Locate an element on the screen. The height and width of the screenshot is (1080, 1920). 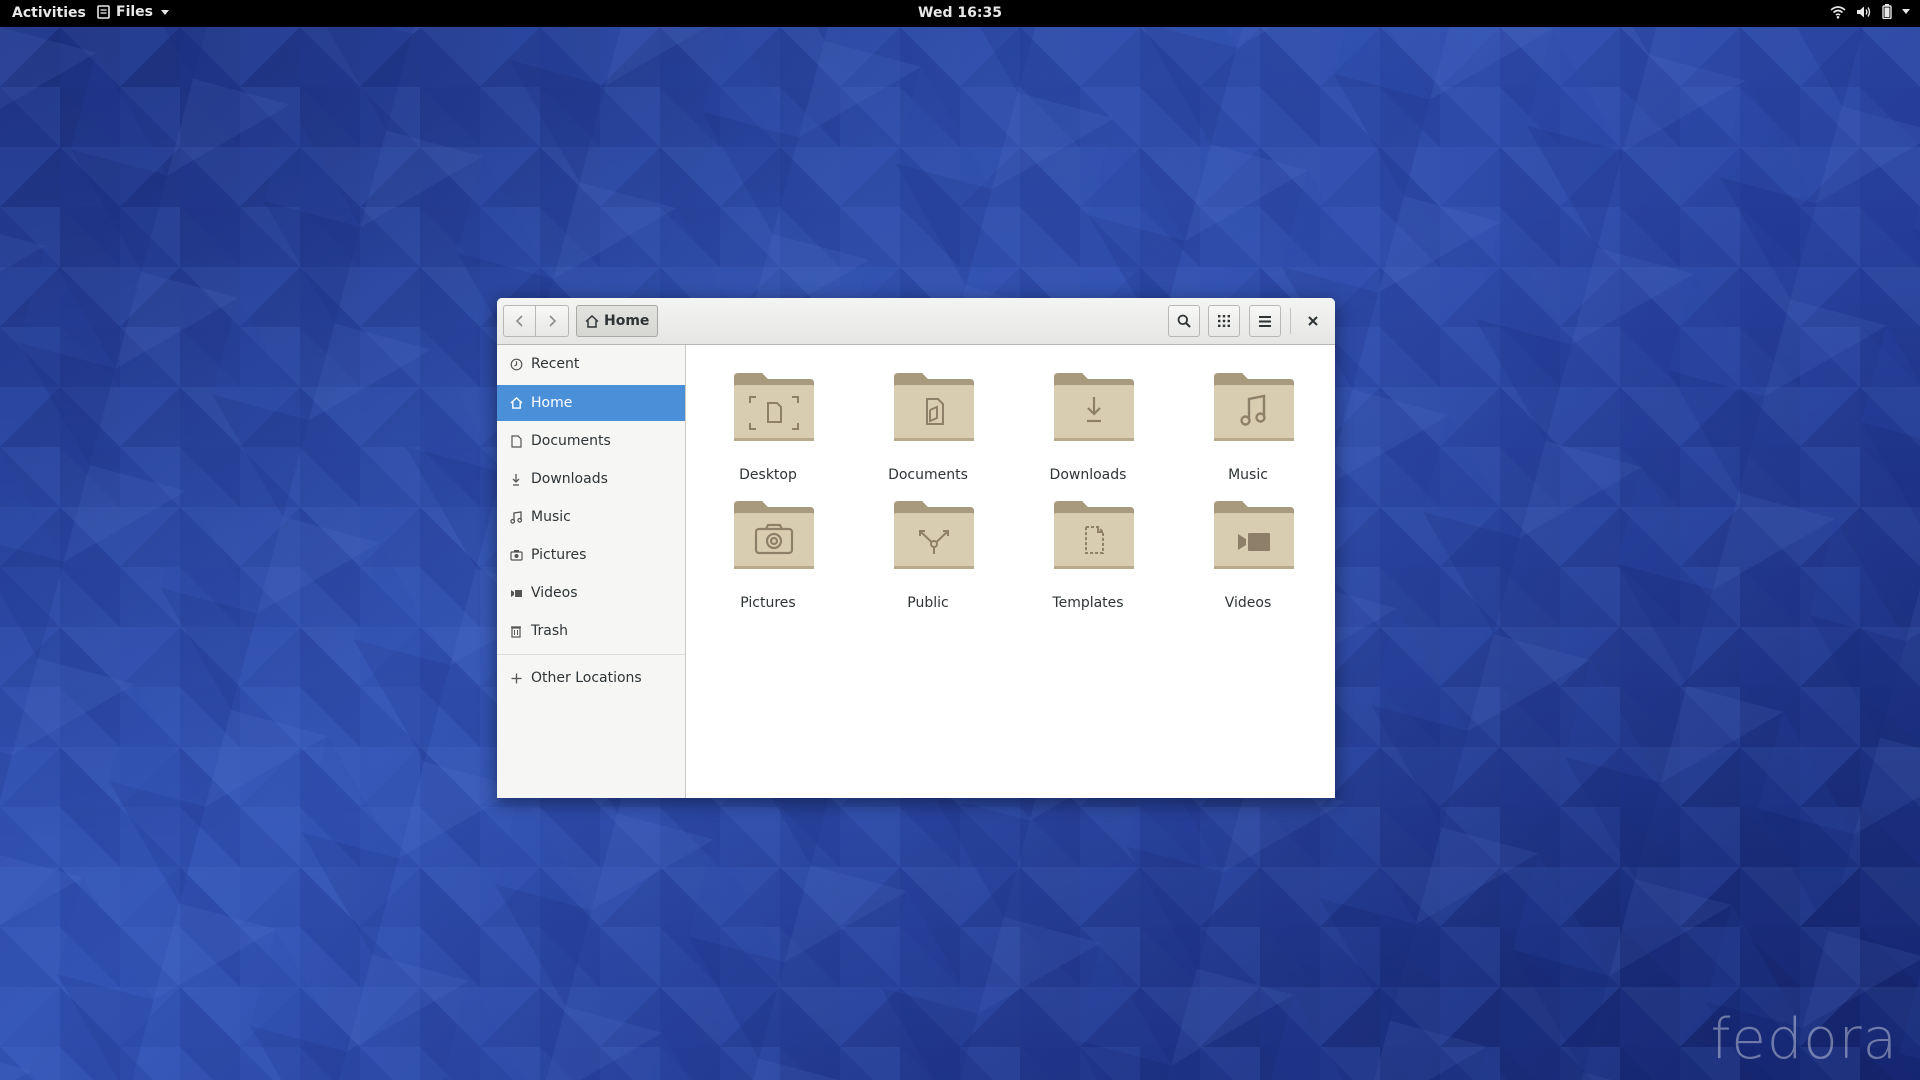
sidebar-item-label: Other Locations is located at coordinates (586, 678).